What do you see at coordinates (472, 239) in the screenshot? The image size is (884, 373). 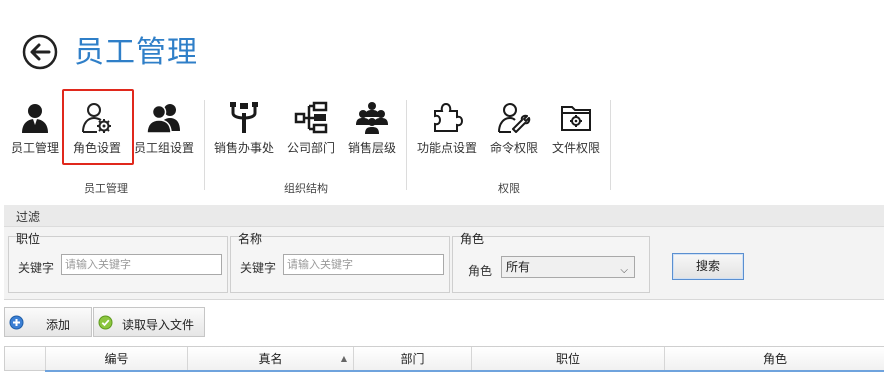 I see `filter-role-title: 角色` at bounding box center [472, 239].